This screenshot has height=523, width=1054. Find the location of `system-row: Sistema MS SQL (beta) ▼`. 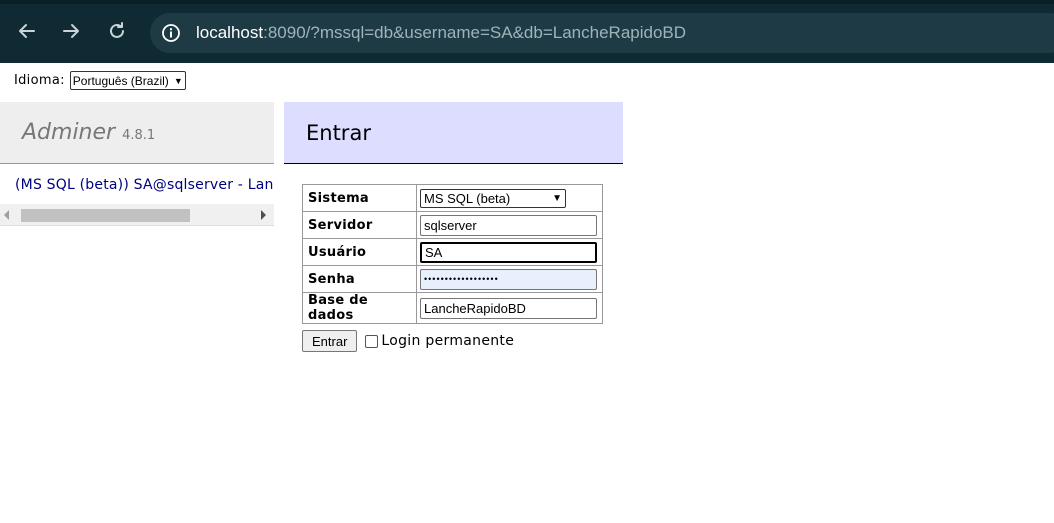

system-row: Sistema MS SQL (beta) ▼ is located at coordinates (452, 198).